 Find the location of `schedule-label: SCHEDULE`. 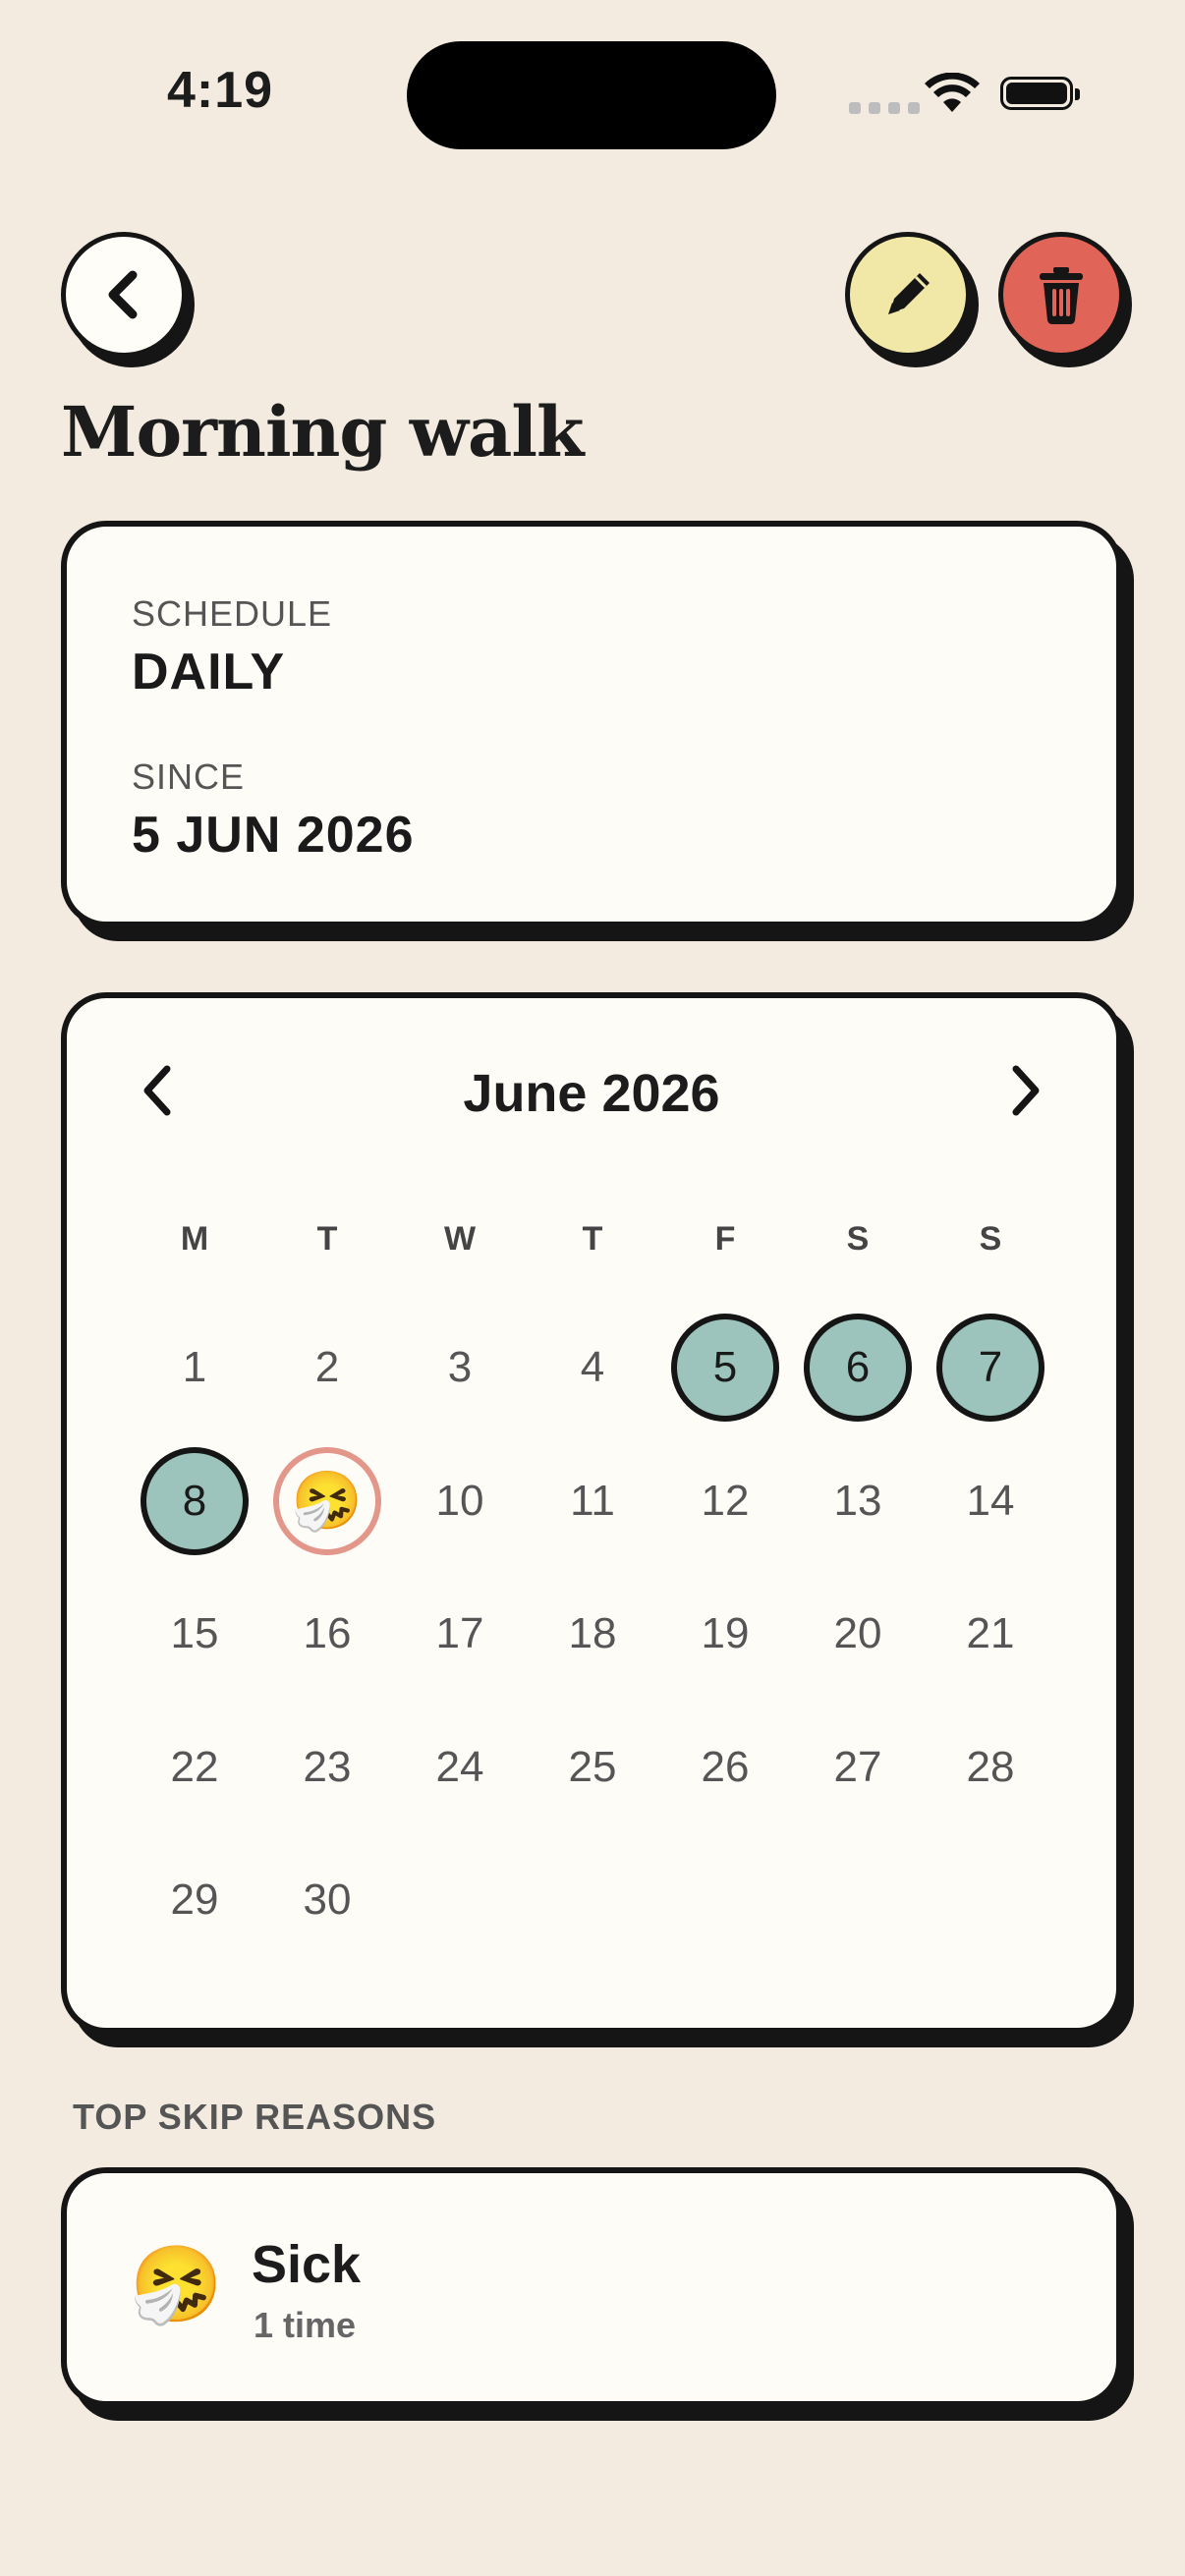

schedule-label: SCHEDULE is located at coordinates (232, 613).